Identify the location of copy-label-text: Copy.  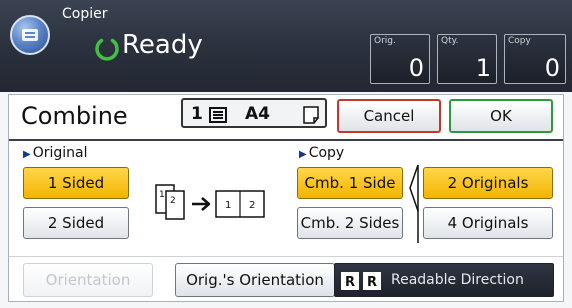
(326, 153).